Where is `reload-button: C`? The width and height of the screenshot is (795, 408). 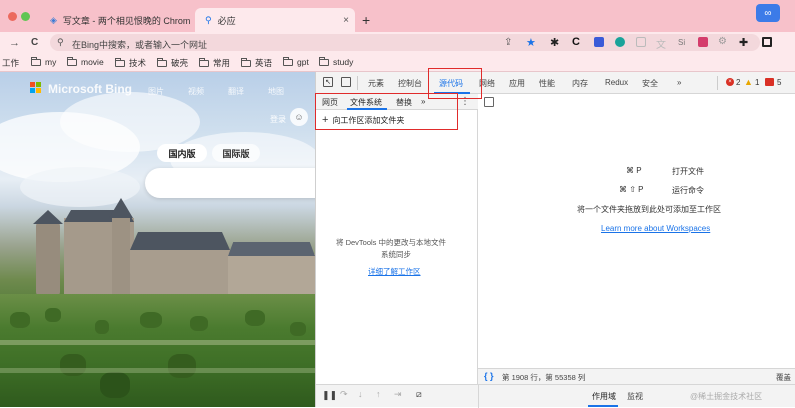
reload-button: C is located at coordinates (34, 42).